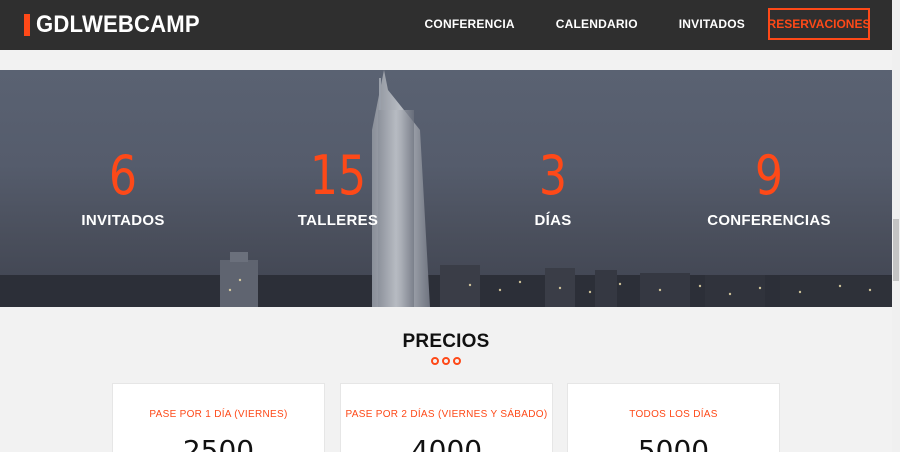 This screenshot has width=900, height=452. Describe the element at coordinates (896, 250) in the screenshot. I see `scrollbar-thumb` at that location.